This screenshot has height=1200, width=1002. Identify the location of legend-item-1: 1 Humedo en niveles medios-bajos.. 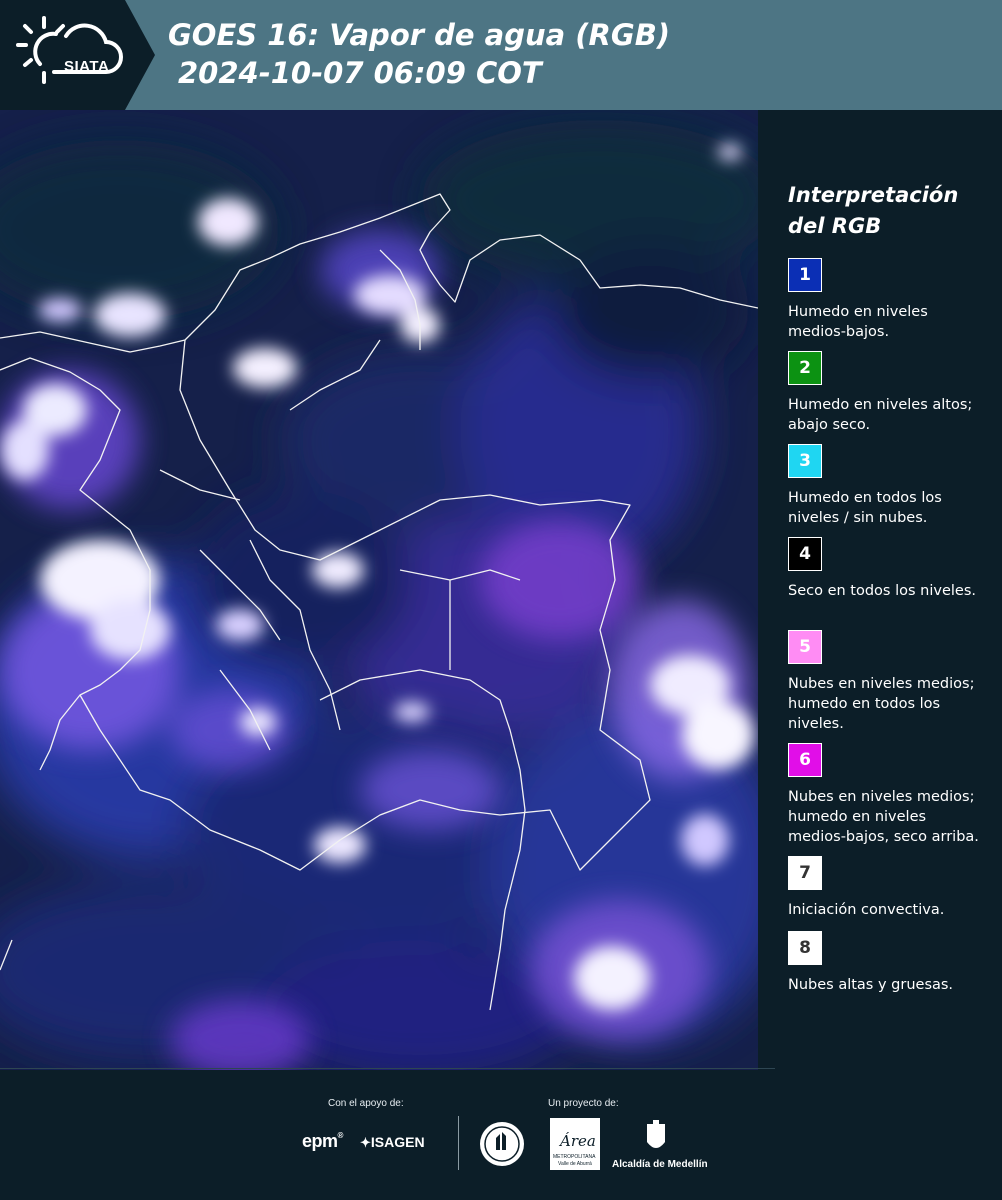
(888, 300).